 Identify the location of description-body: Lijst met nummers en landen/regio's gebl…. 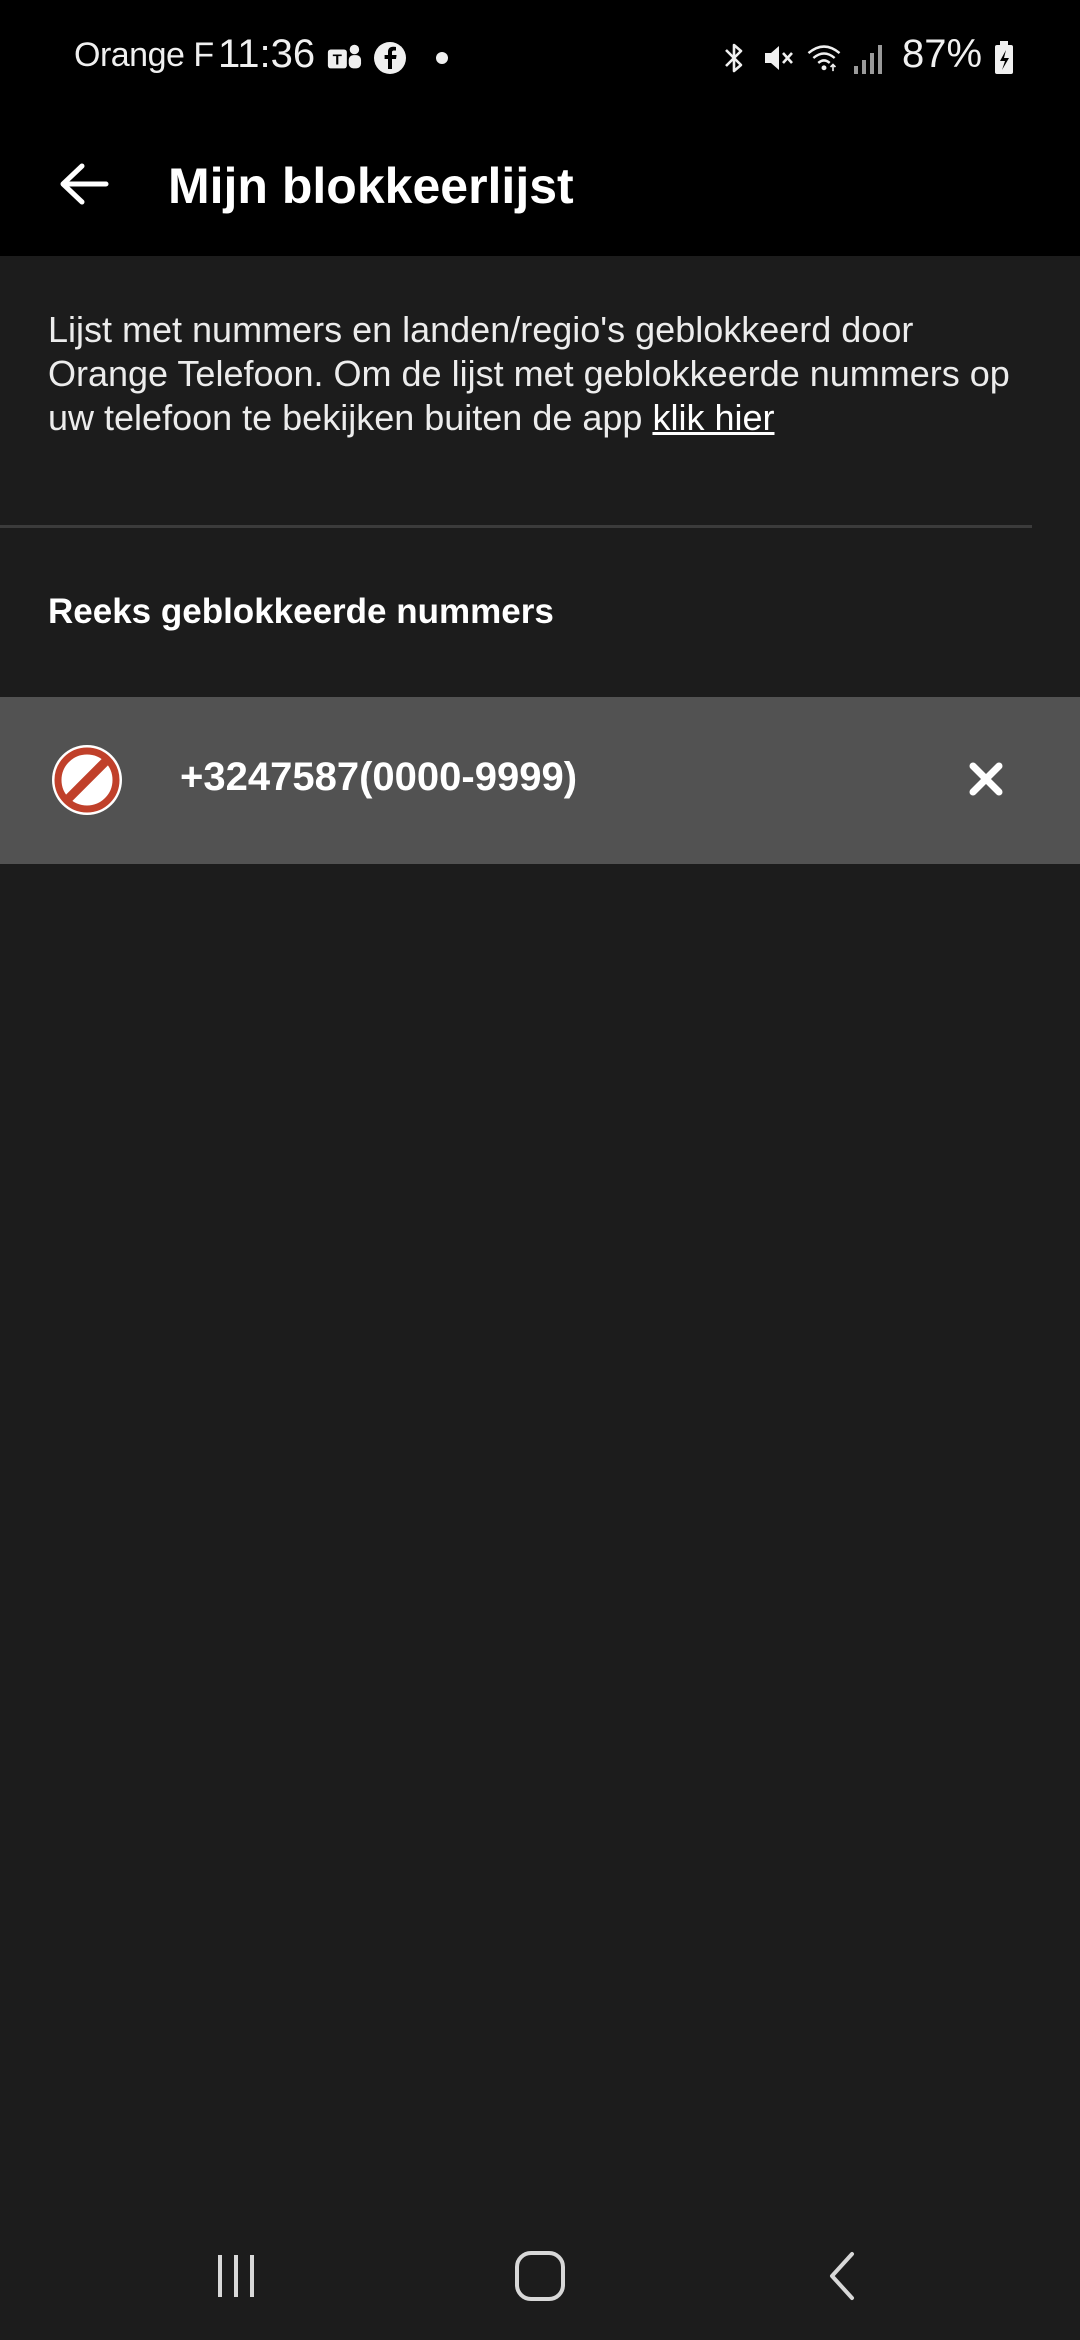
(529, 373).